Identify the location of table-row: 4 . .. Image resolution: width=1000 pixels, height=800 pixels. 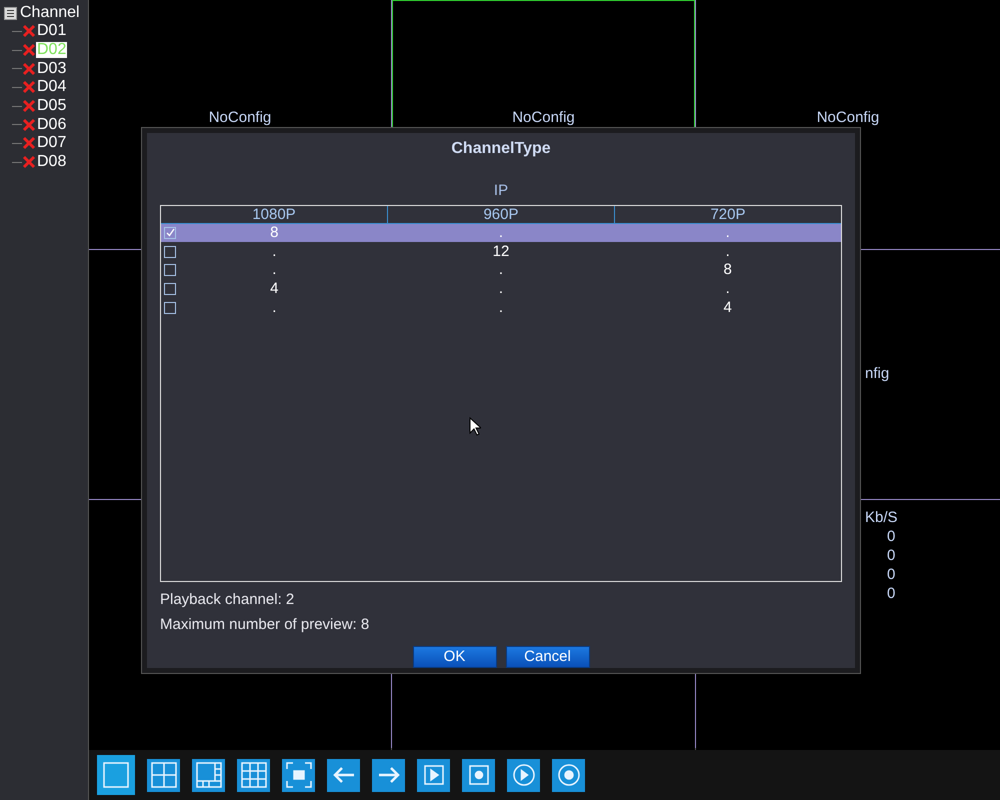
(501, 289).